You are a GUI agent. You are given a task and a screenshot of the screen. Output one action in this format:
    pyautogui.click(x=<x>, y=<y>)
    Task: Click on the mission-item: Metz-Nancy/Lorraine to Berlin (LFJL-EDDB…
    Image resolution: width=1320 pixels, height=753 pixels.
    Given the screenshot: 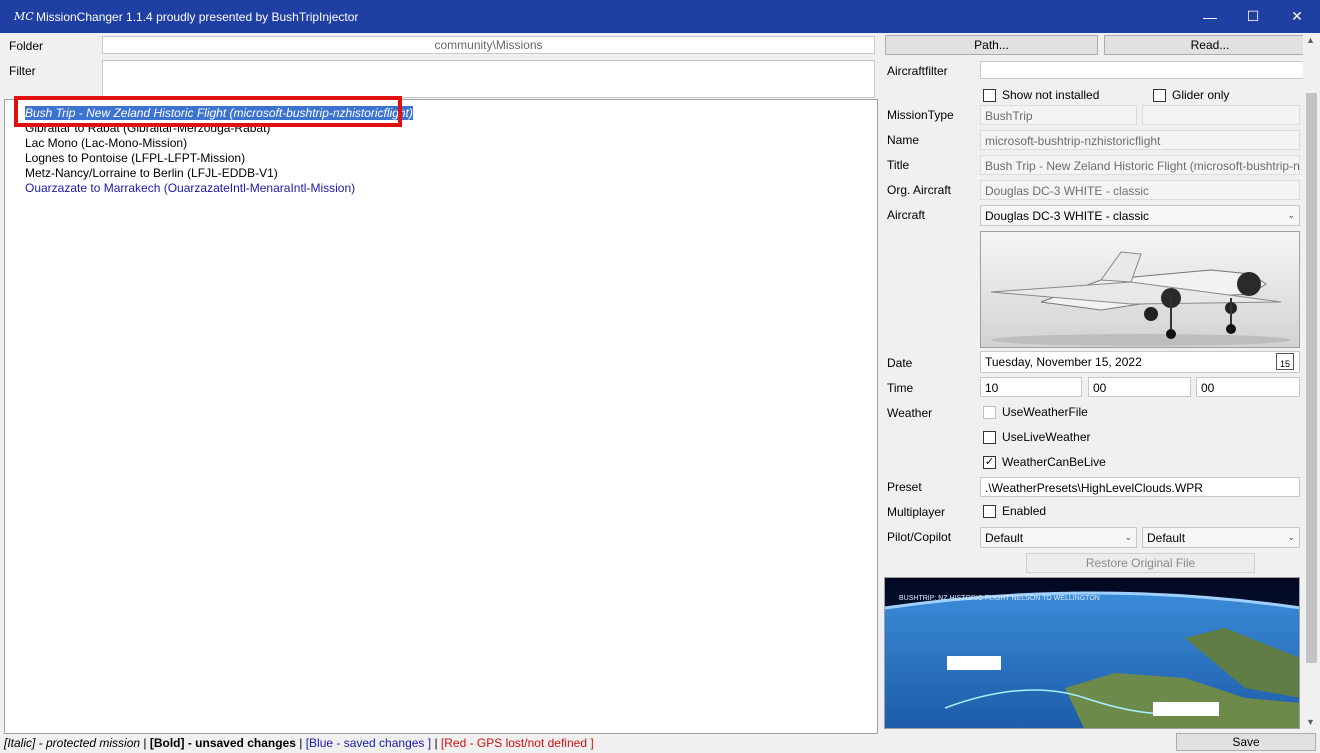 What is the action you would take?
    pyautogui.click(x=151, y=173)
    